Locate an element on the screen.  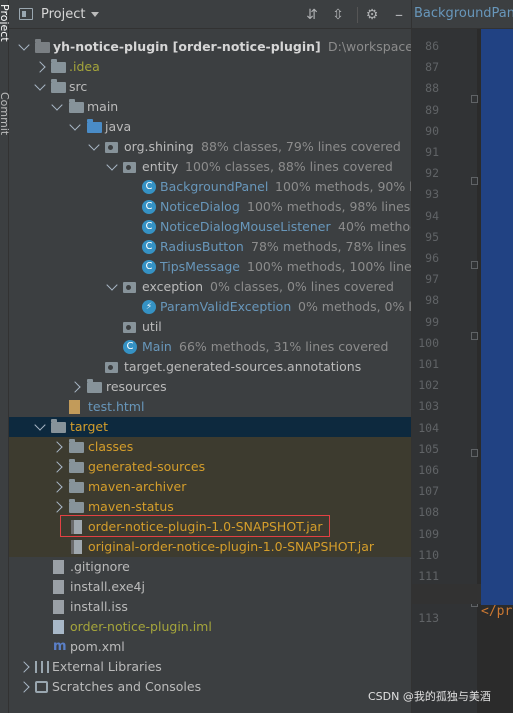
resources-folder-icon is located at coordinates (94, 386).